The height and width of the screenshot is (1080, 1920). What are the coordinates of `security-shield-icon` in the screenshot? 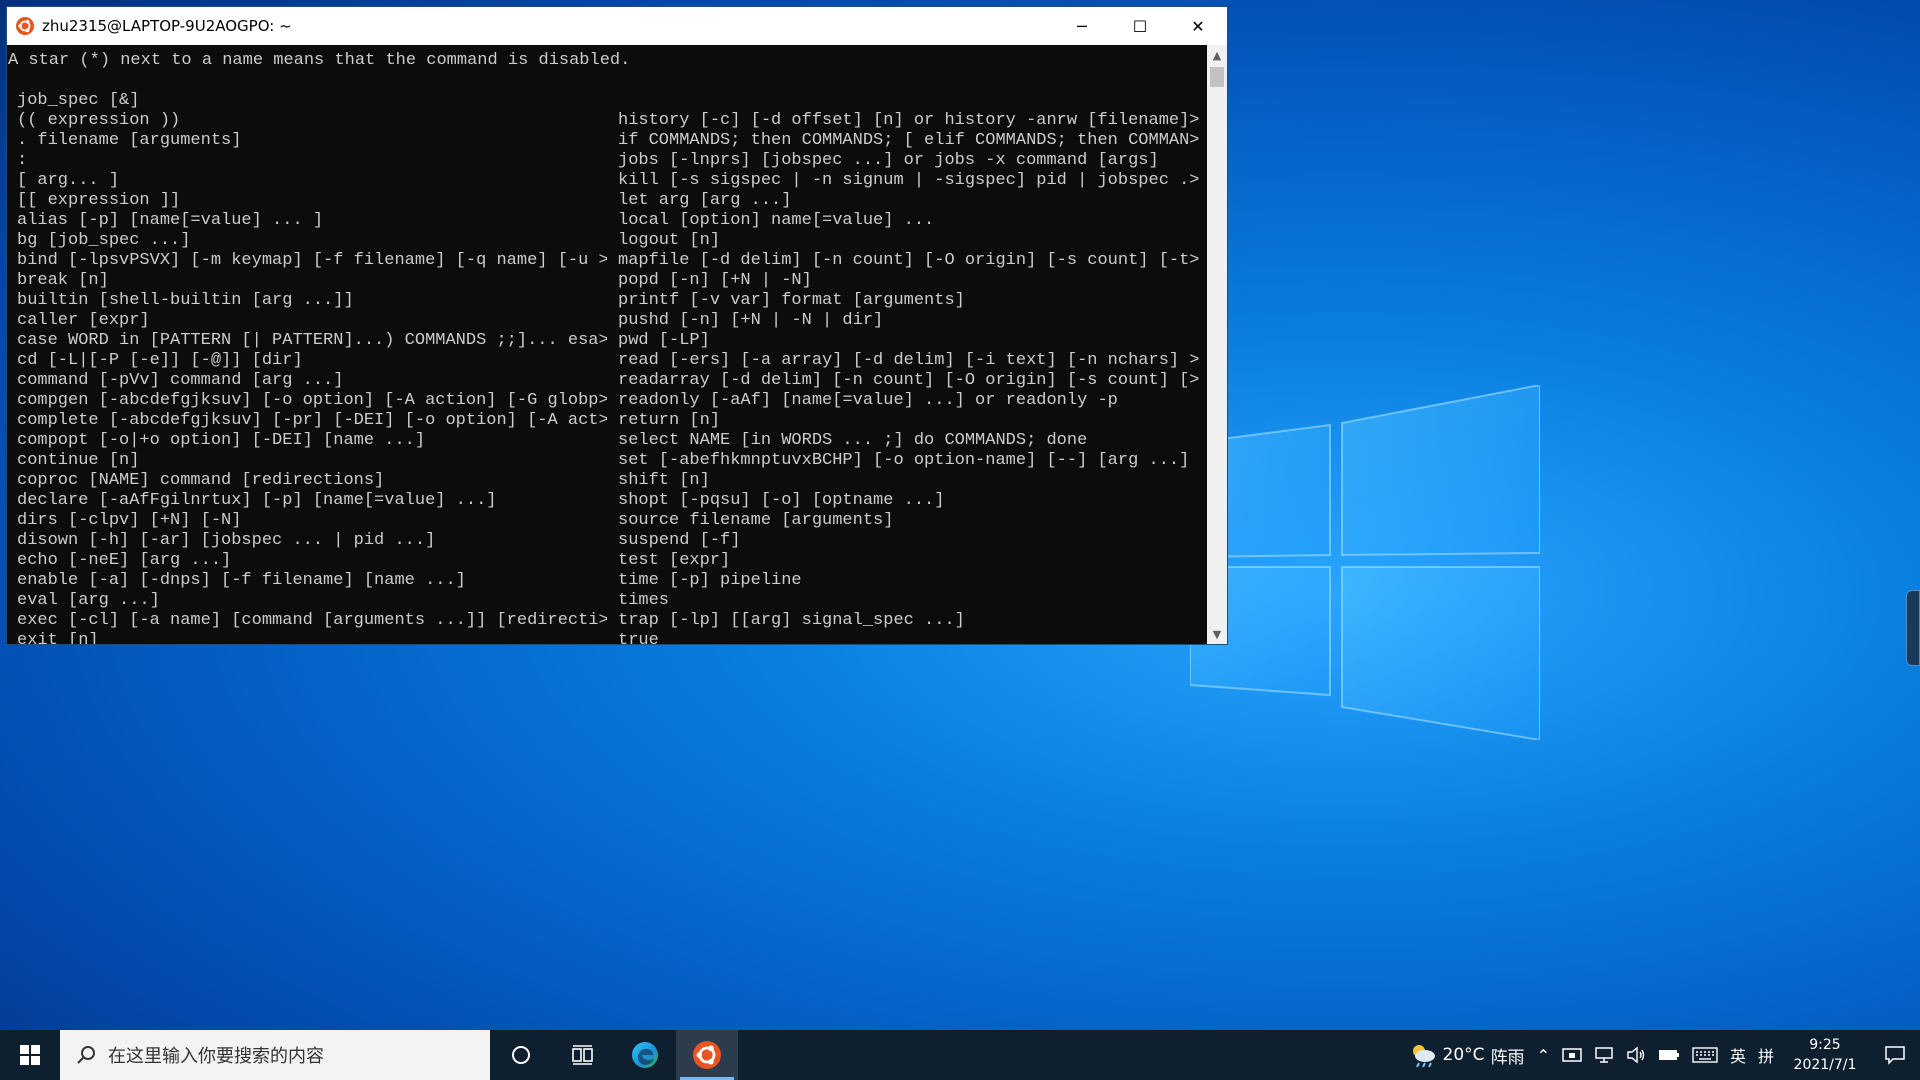 It's located at (1572, 1055).